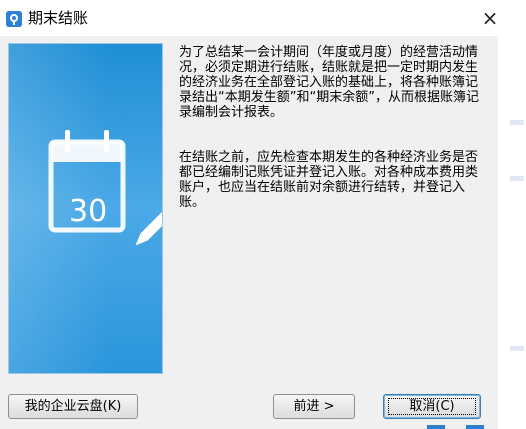  I want to click on next-button: 前进 >, so click(314, 406).